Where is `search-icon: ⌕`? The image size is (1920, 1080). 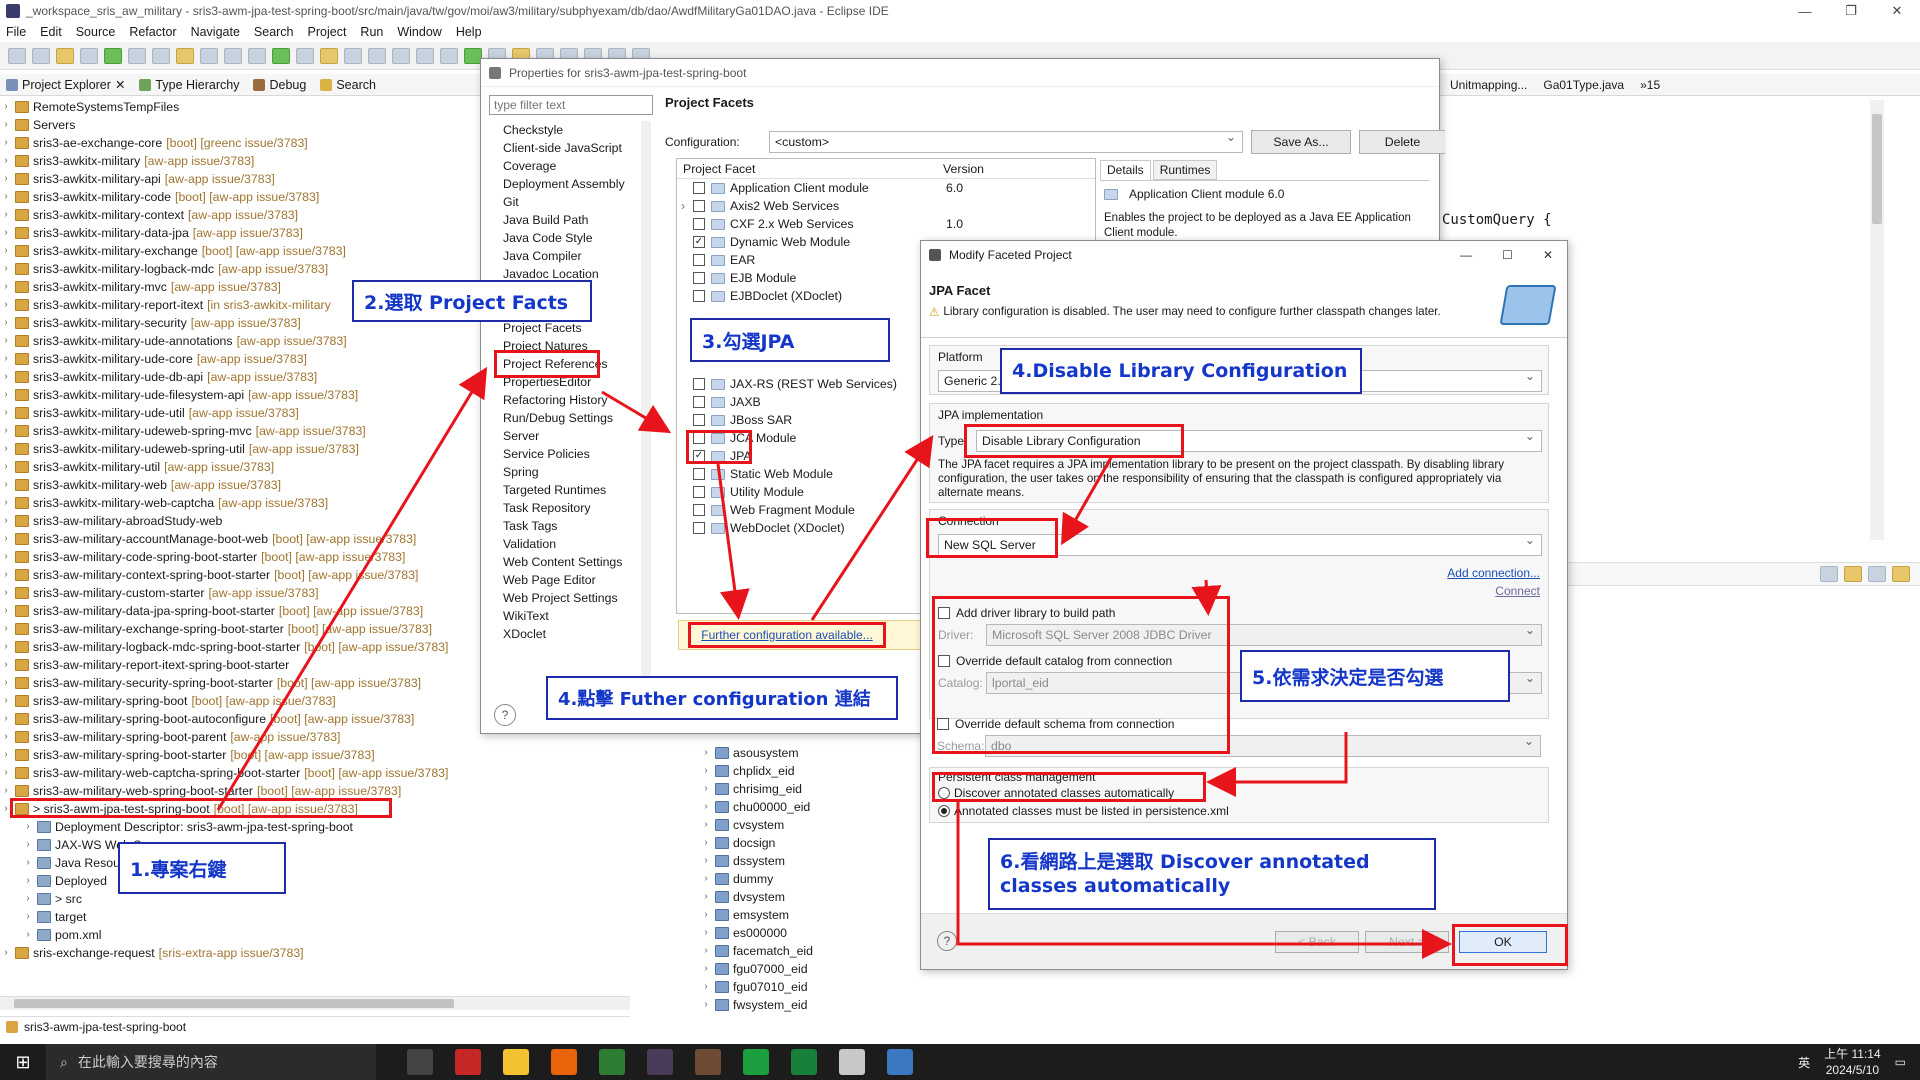
search-icon: ⌕ is located at coordinates (64, 1061).